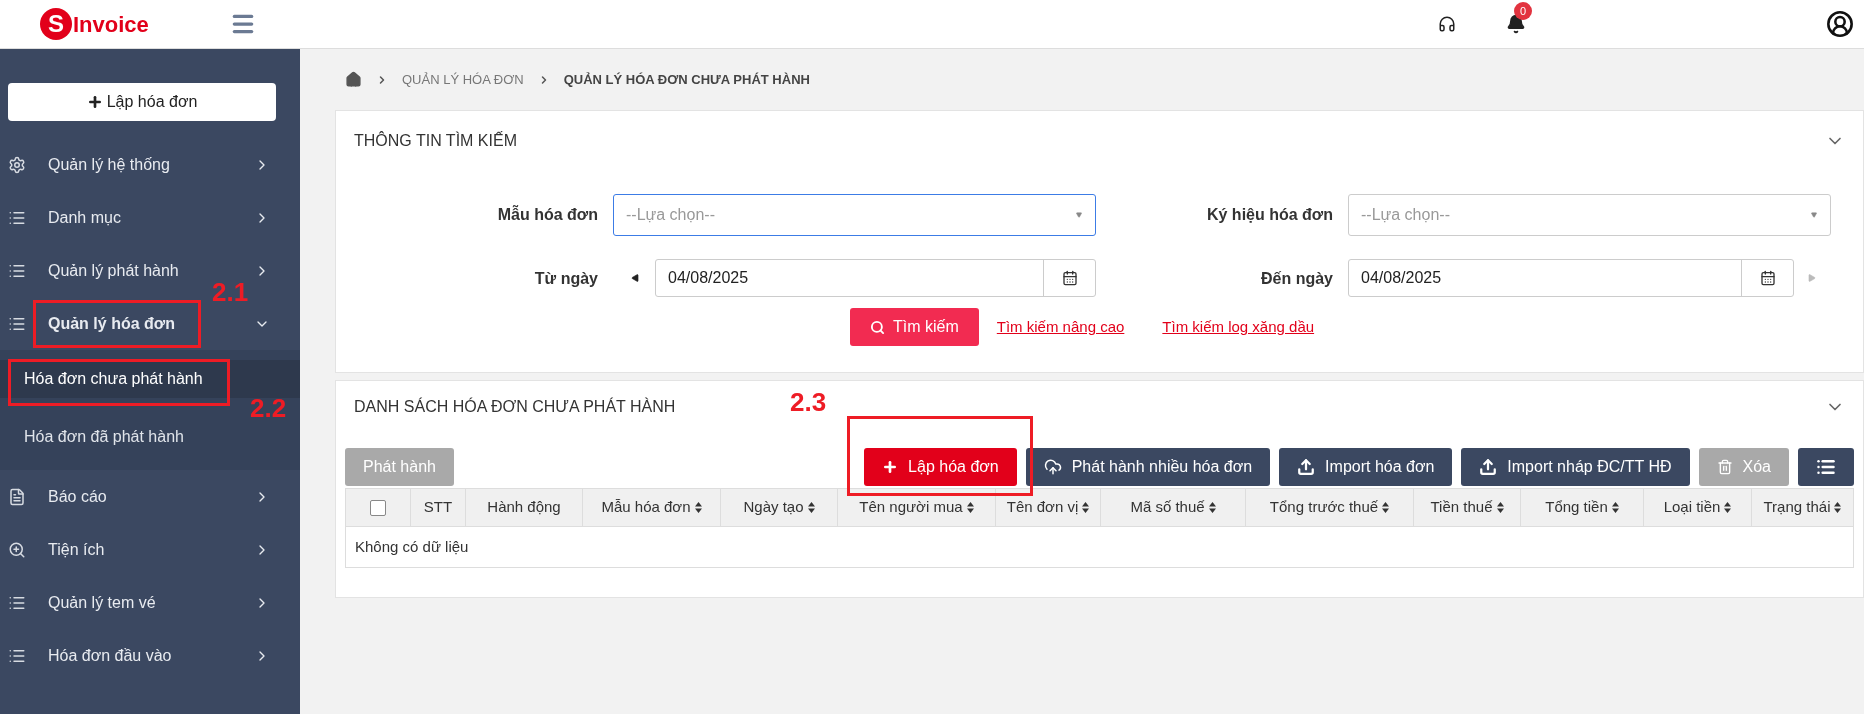 The width and height of the screenshot is (1864, 714). What do you see at coordinates (438, 507) in the screenshot?
I see `column-header: STT` at bounding box center [438, 507].